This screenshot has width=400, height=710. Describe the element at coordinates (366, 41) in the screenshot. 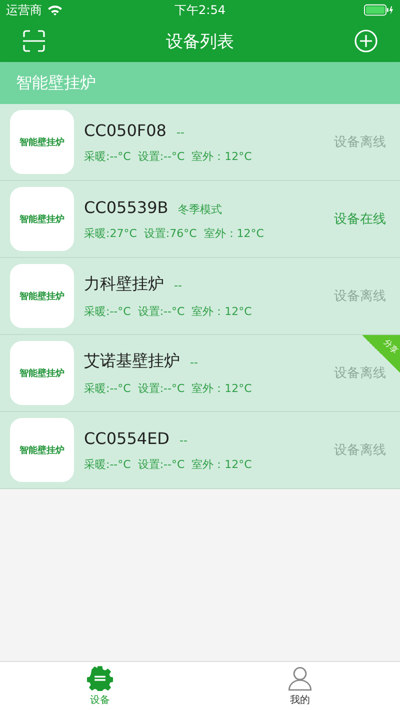

I see `add-icon` at that location.